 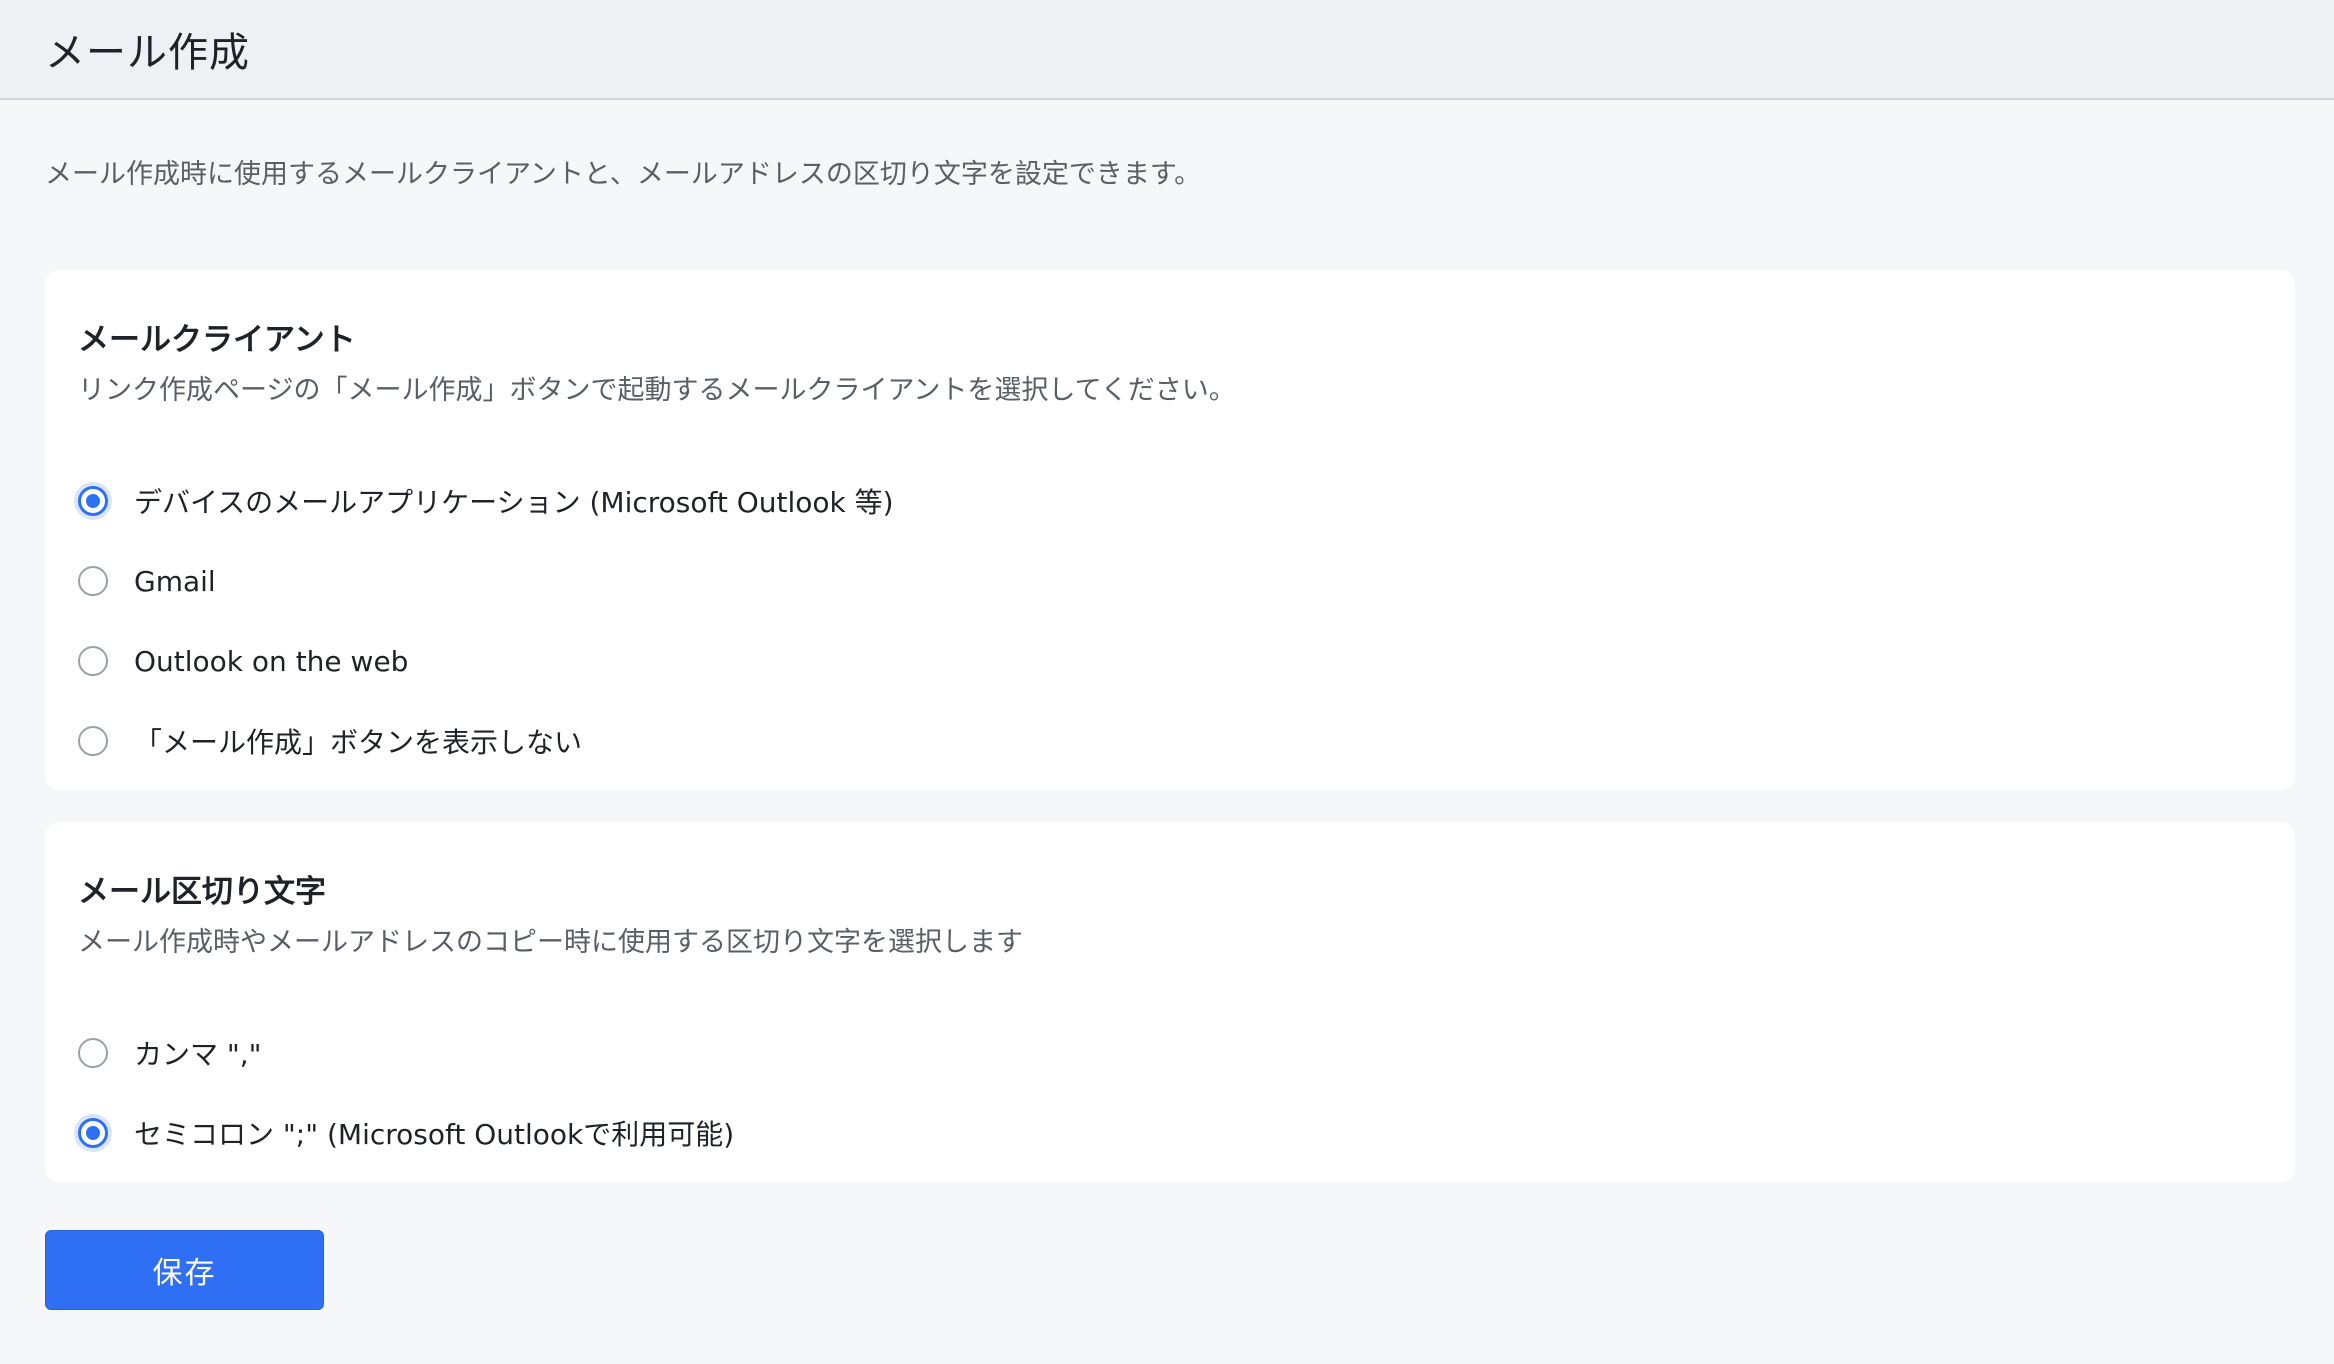 I want to click on radio-label: Gmail, so click(x=175, y=581).